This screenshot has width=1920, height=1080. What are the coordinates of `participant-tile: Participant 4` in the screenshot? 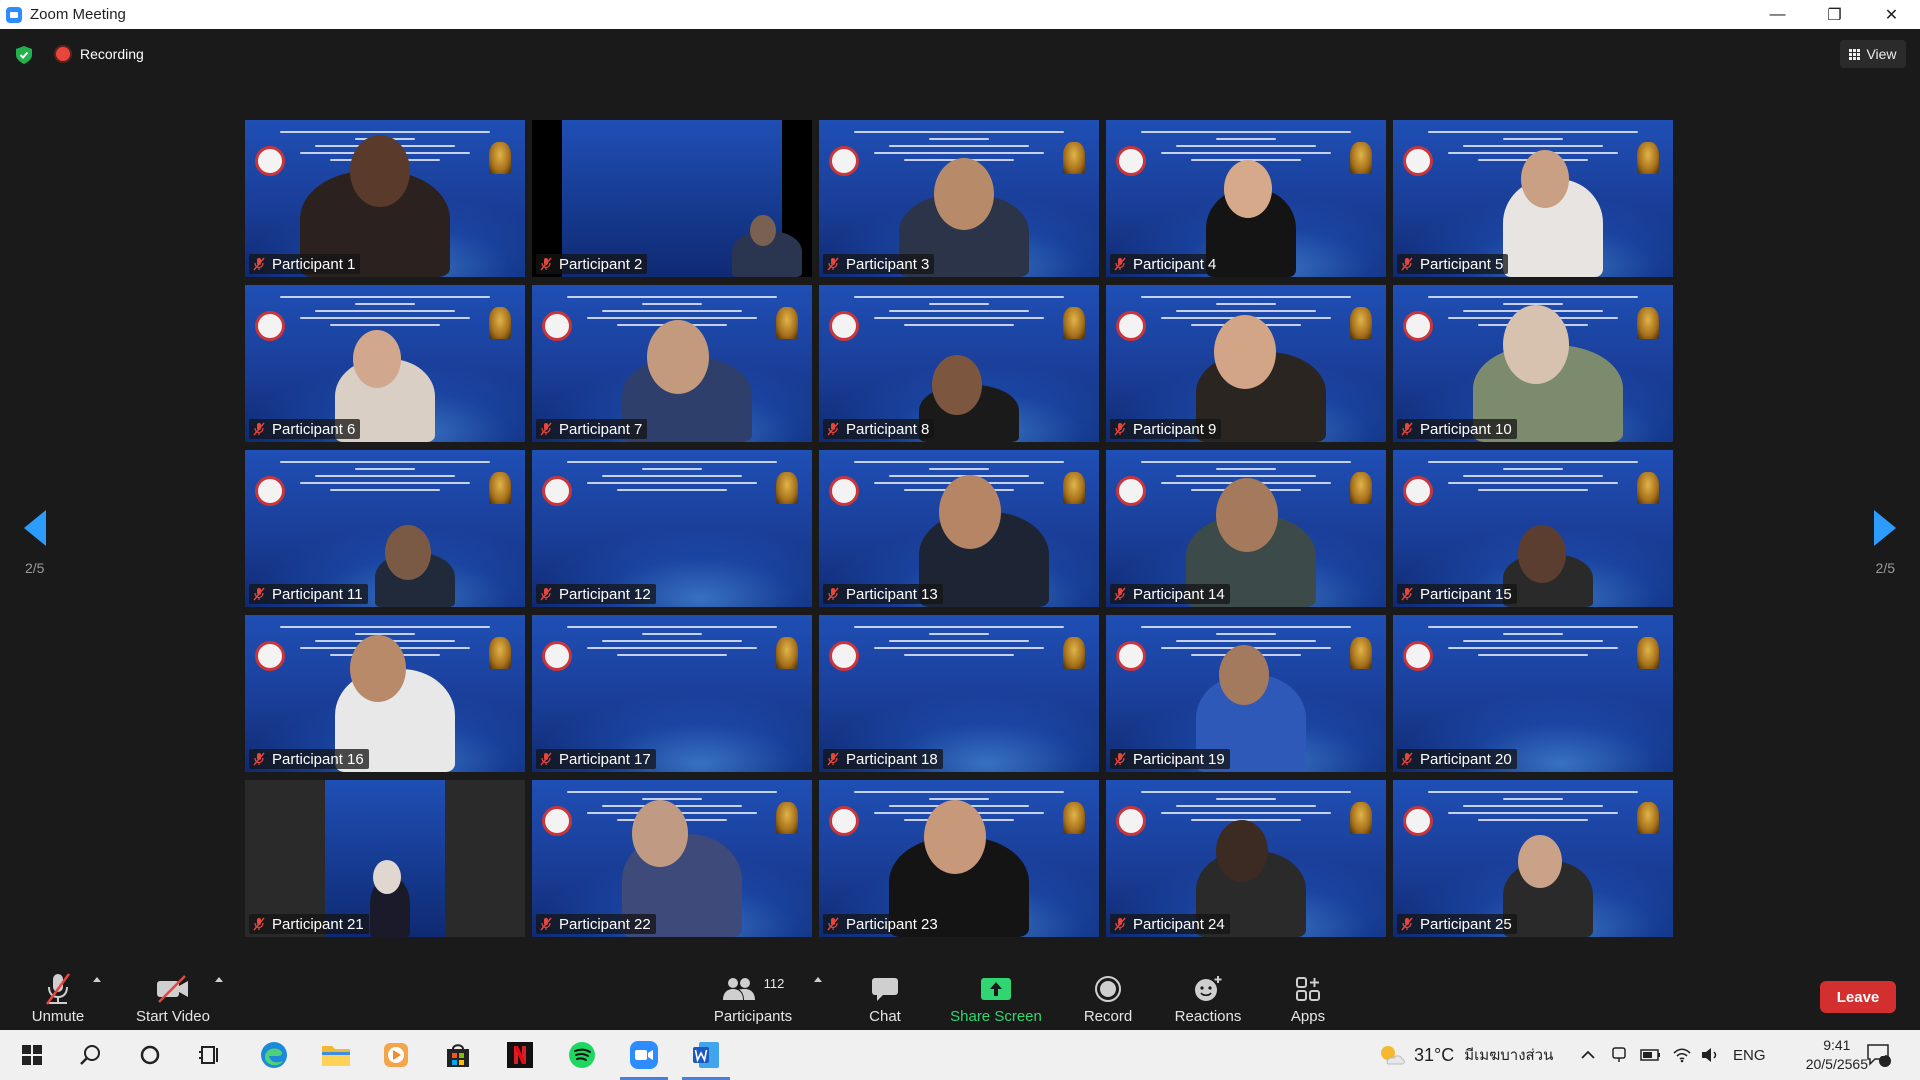 It's located at (1246, 198).